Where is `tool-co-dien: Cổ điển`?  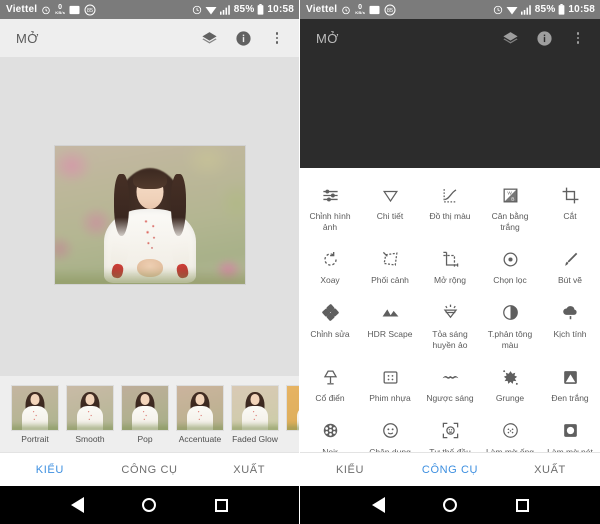 tool-co-dien: Cổ điển is located at coordinates (330, 385).